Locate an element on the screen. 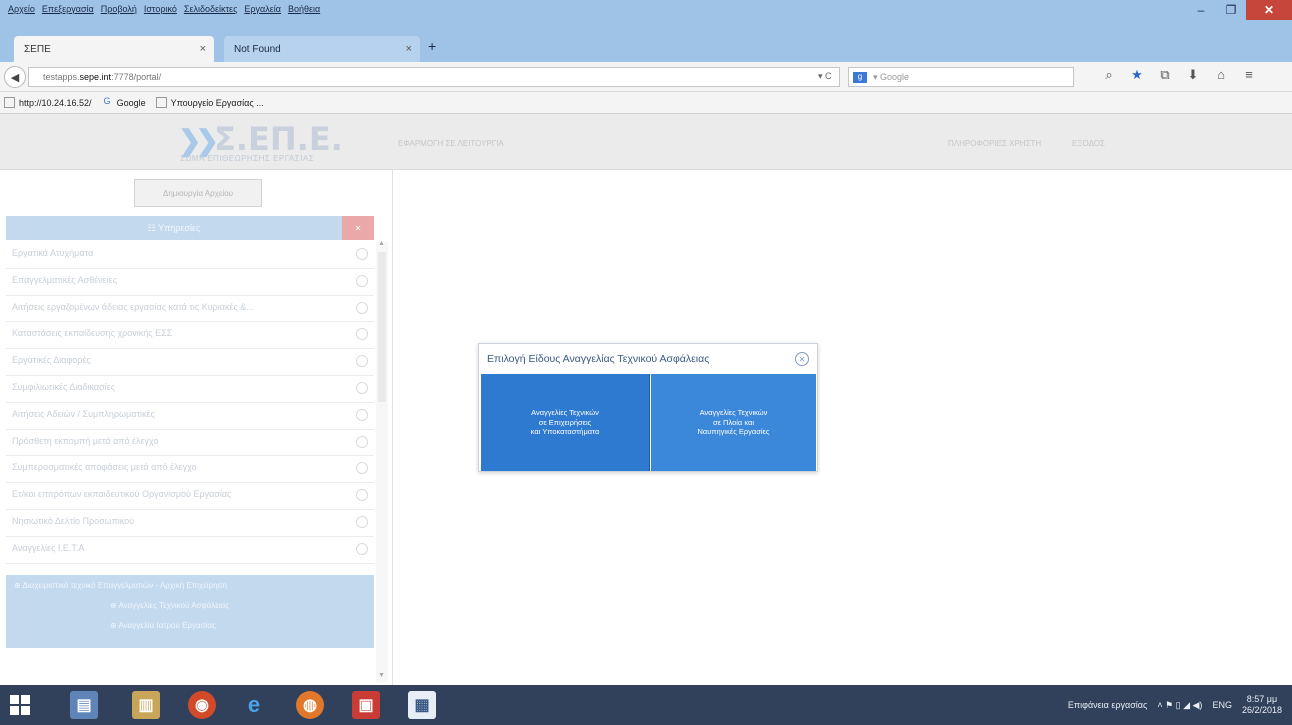 This screenshot has height=725, width=1292. bookmark-item: http://10.24.16.52/ is located at coordinates (48, 102).